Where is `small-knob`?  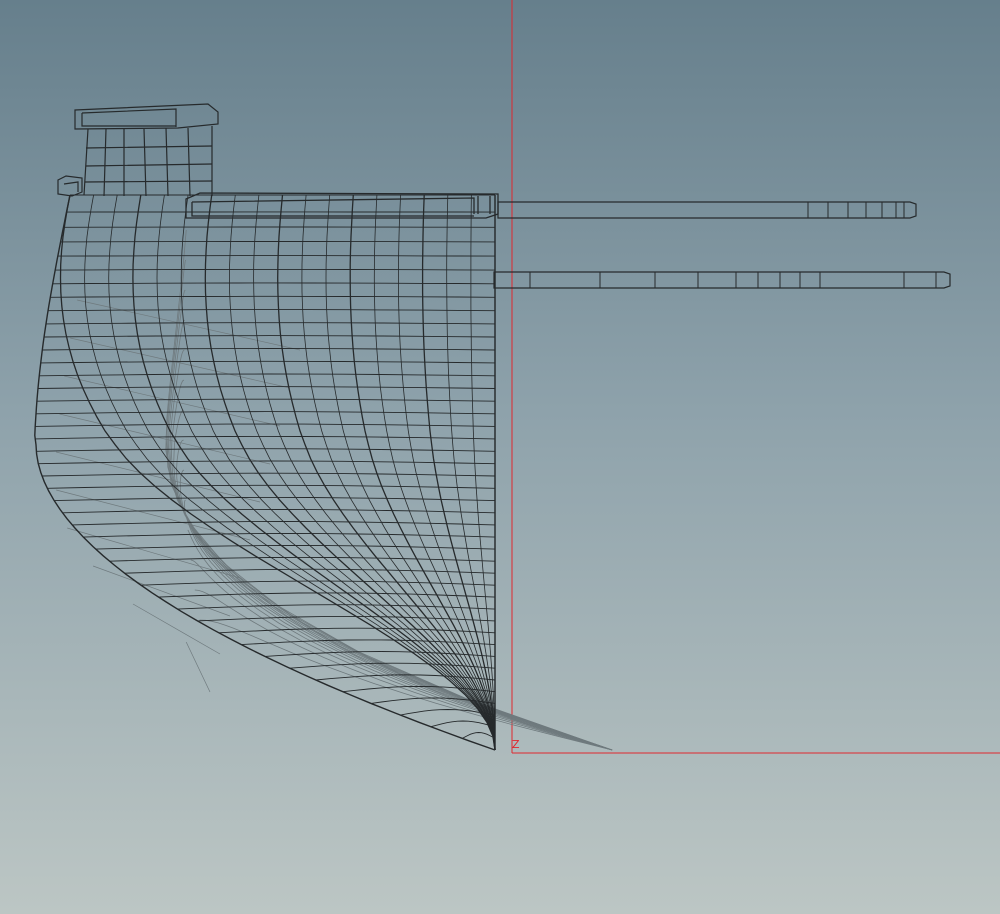 small-knob is located at coordinates (70, 186).